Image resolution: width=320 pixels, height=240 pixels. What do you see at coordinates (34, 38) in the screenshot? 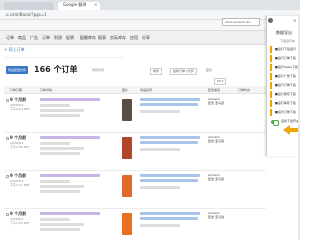
I see `nav-item: 广告` at bounding box center [34, 38].